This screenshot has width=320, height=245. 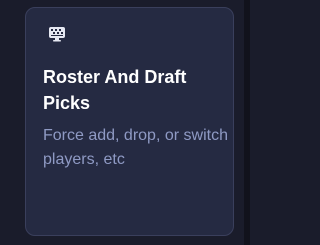 I want to click on card-description: Force add, drop, or switch players, etc, so click(x=135, y=147).